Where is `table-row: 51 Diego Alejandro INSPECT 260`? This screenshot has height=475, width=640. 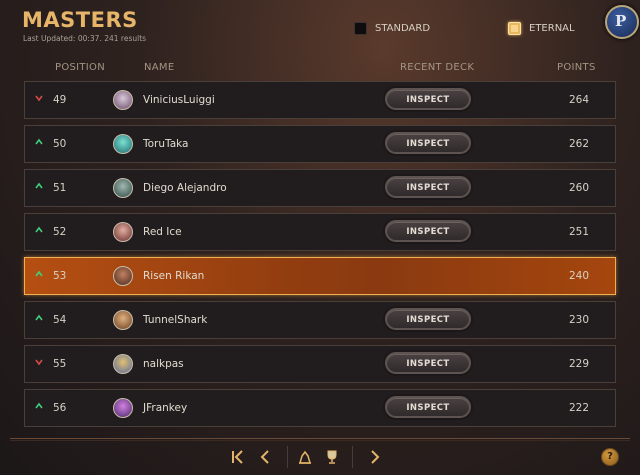 table-row: 51 Diego Alejandro INSPECT 260 is located at coordinates (320, 188).